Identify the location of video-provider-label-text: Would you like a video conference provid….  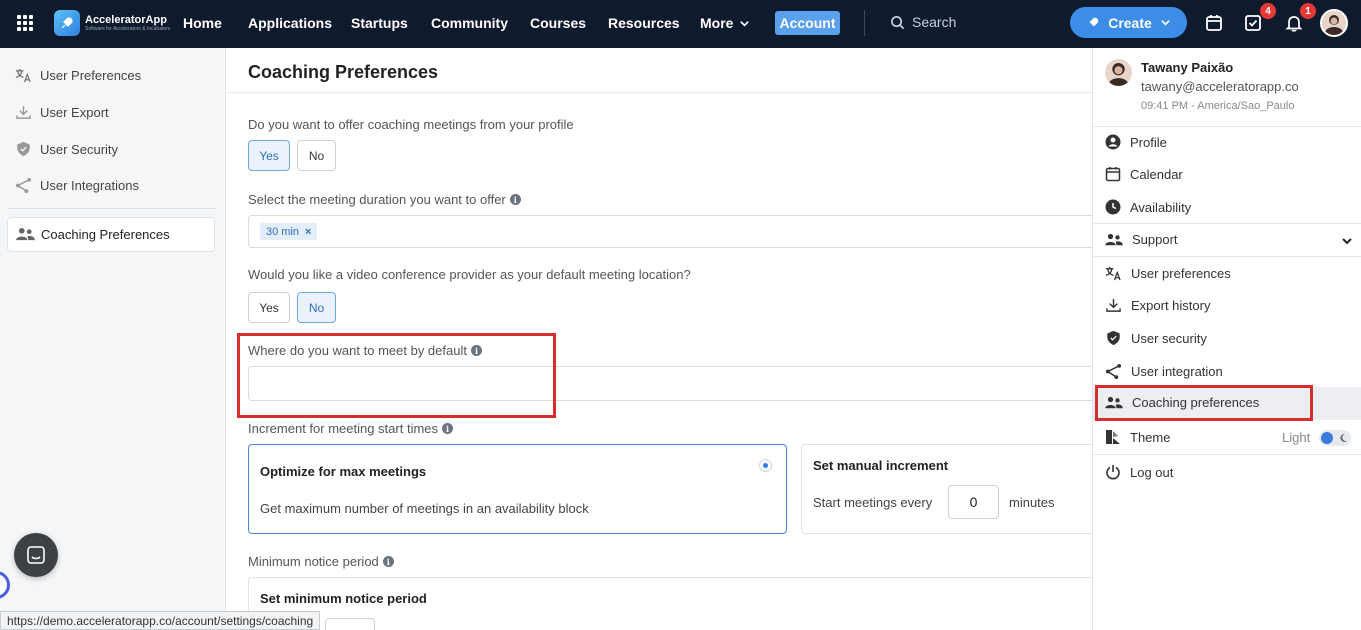
(469, 274).